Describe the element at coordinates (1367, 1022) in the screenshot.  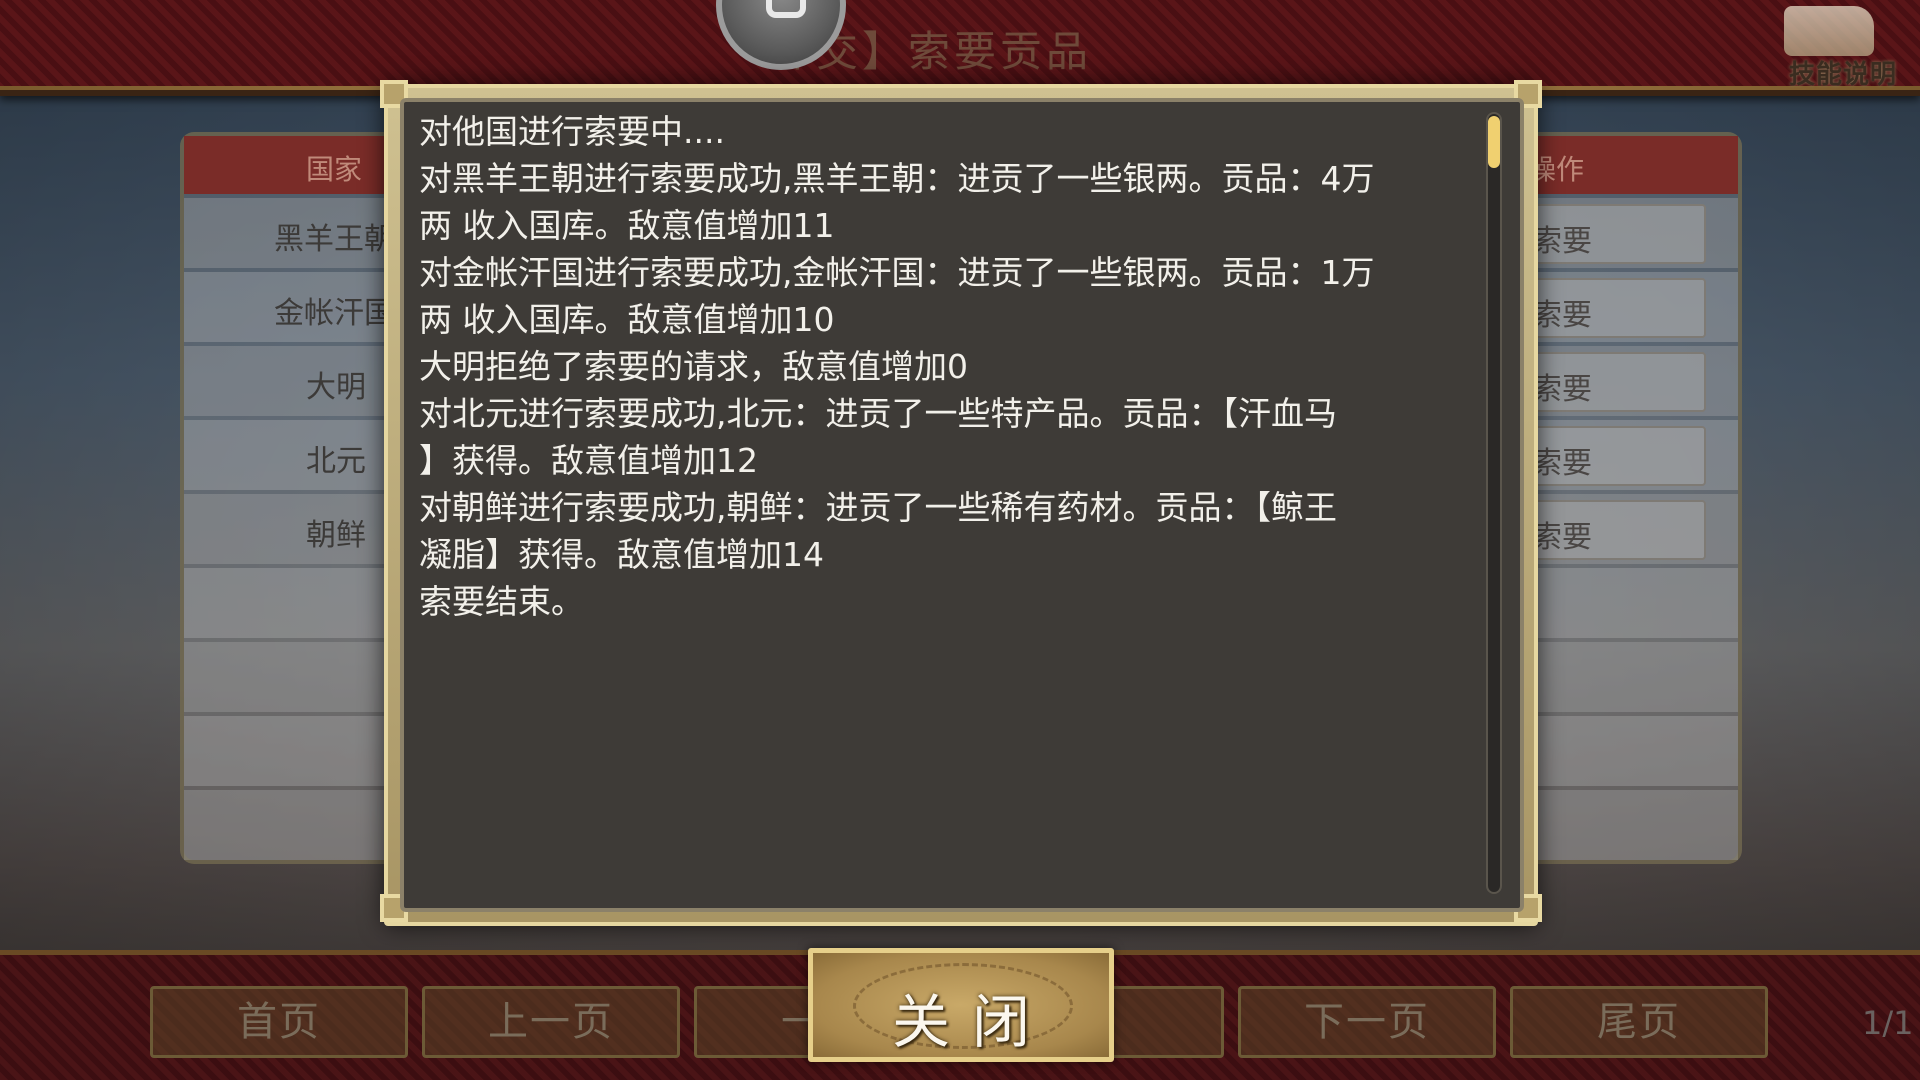
I see `next-page-button: 下一页` at that location.